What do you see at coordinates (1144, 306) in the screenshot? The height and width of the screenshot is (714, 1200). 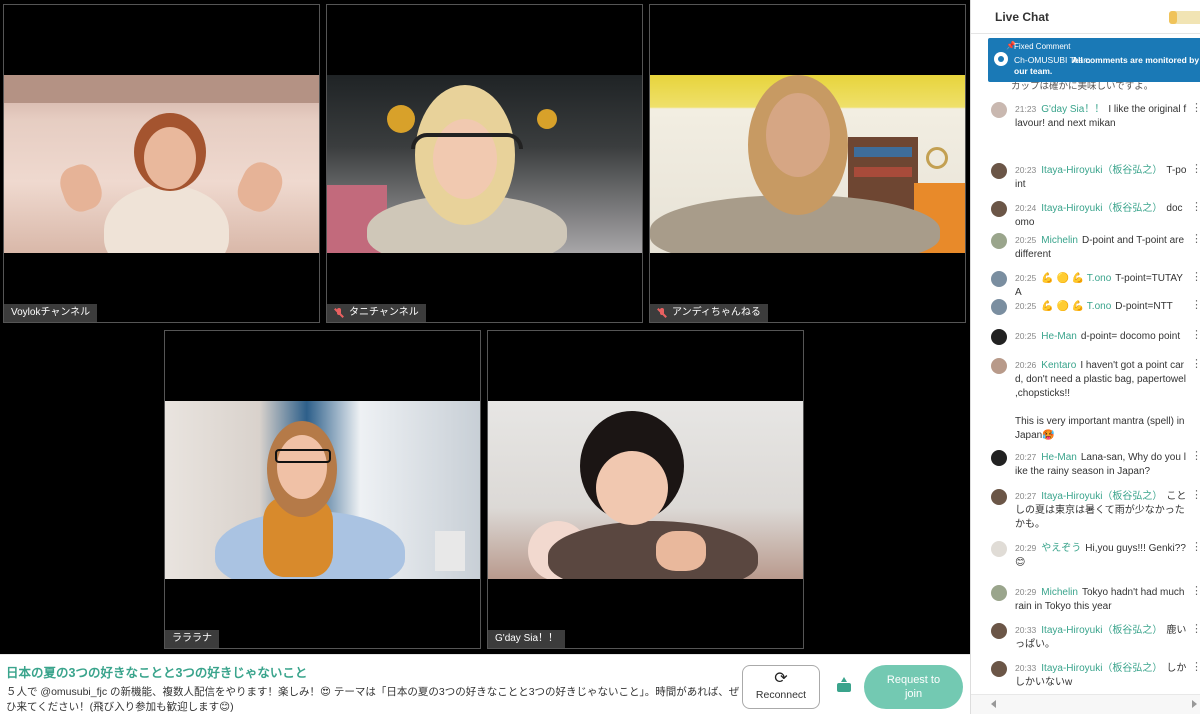 I see `message-text: D-point=NTT` at bounding box center [1144, 306].